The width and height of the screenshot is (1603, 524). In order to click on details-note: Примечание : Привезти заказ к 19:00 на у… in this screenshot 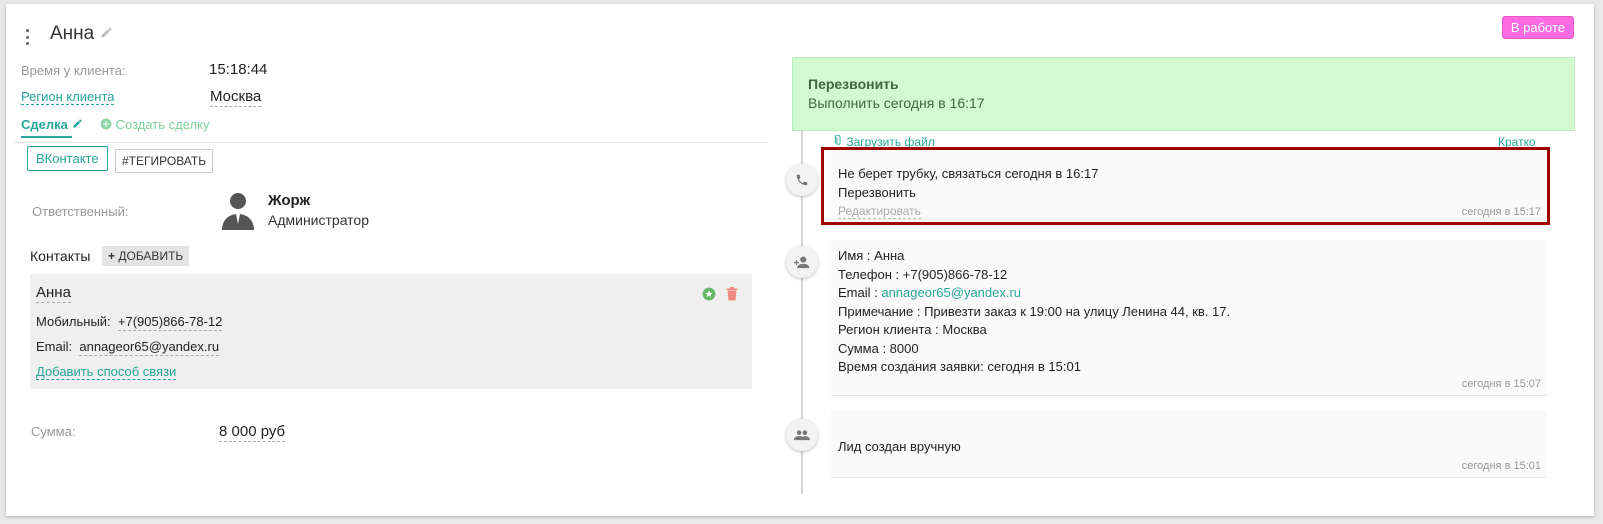, I will do `click(1034, 311)`.